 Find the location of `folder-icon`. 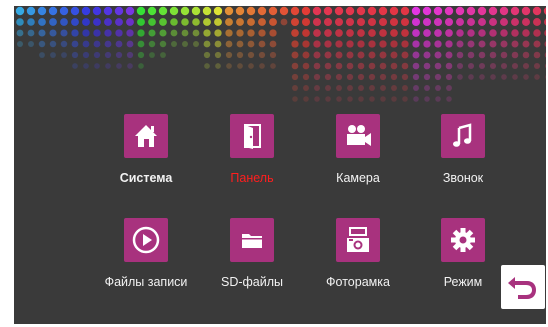

folder-icon is located at coordinates (252, 240).